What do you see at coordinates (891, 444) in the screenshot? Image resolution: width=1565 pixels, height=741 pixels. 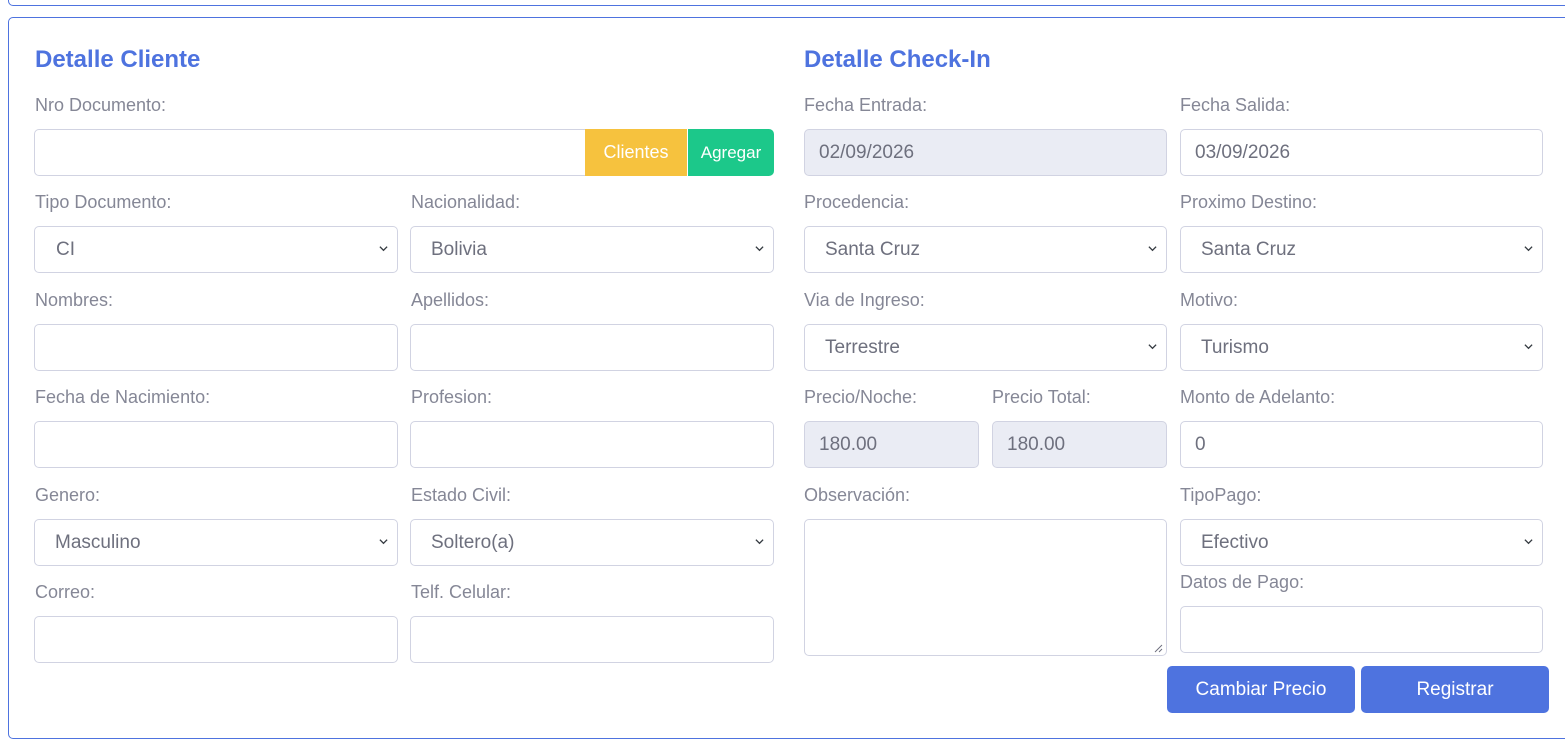 I see `precio-noche-input` at bounding box center [891, 444].